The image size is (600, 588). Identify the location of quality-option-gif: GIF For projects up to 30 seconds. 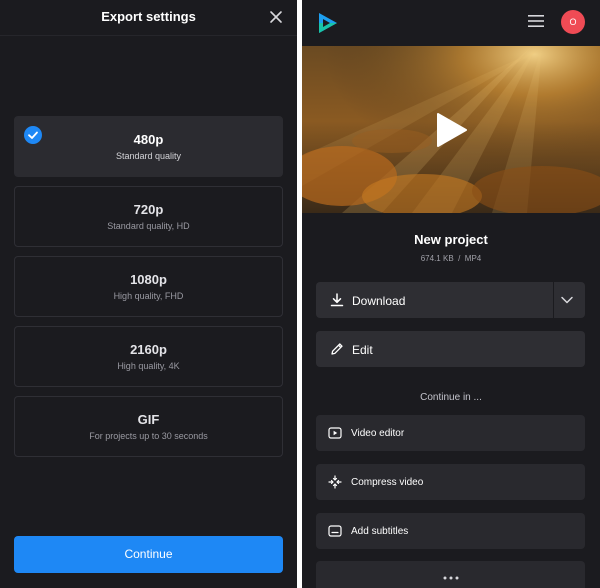
(148, 426).